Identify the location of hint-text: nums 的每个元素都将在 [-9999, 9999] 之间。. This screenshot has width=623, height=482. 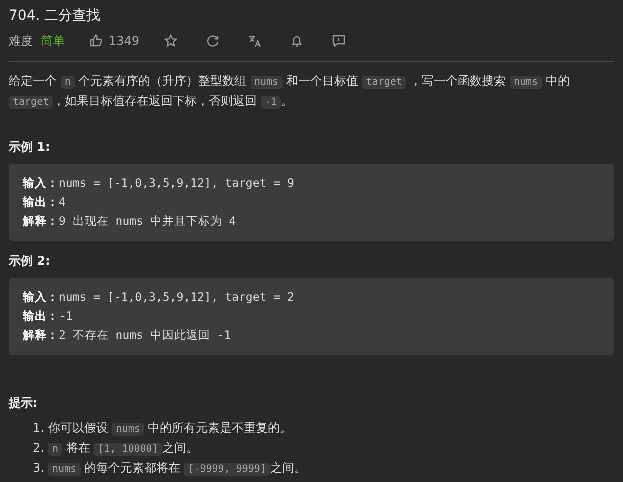
(177, 469).